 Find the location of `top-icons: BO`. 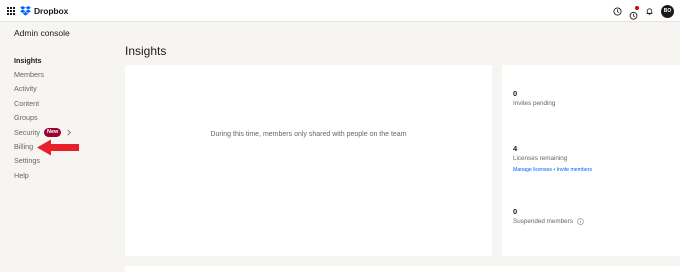

top-icons: BO is located at coordinates (643, 12).